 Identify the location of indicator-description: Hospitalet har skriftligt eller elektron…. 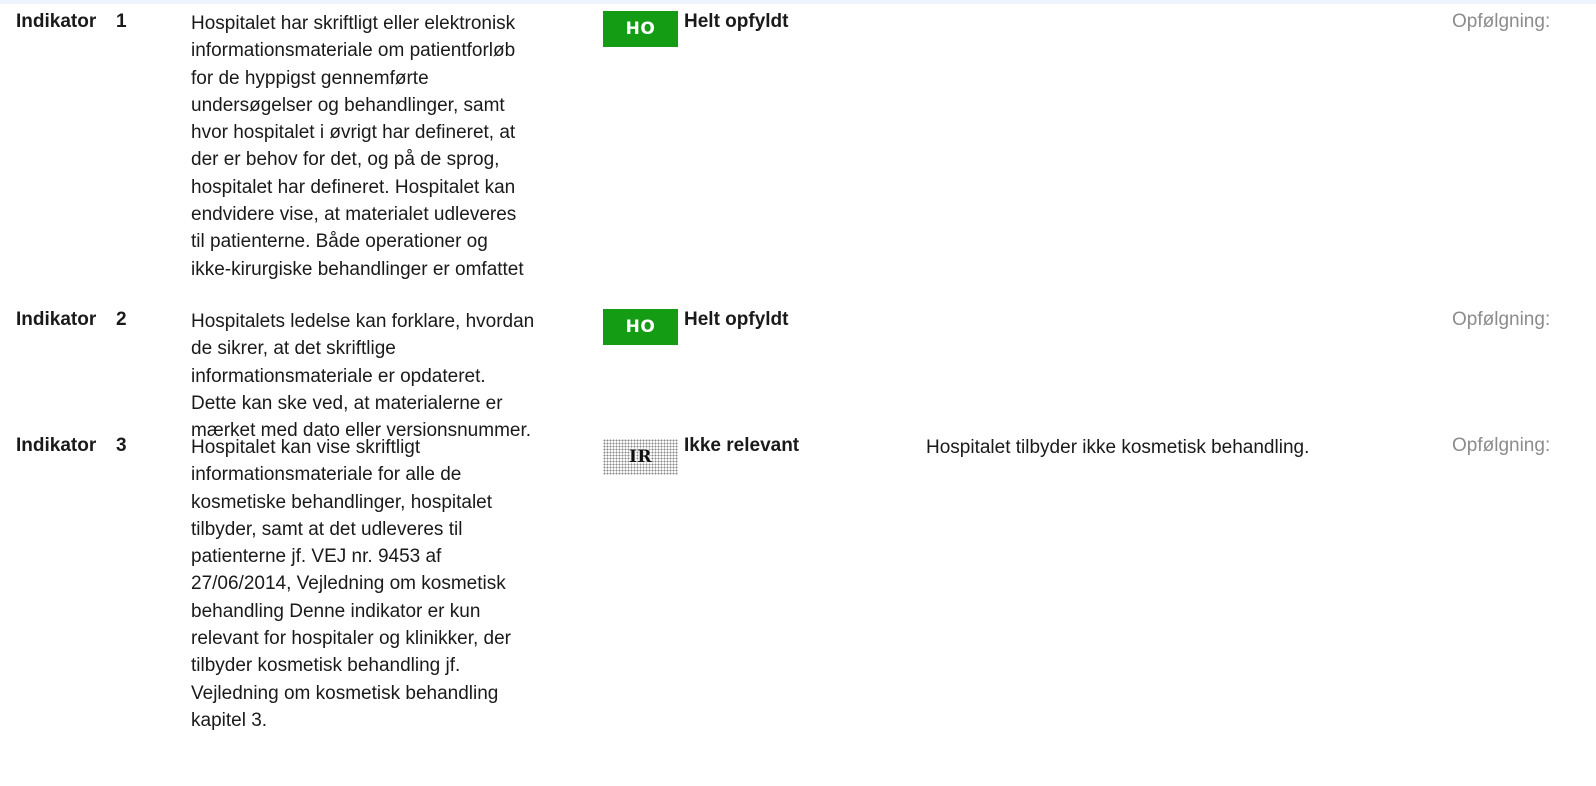
(357, 146).